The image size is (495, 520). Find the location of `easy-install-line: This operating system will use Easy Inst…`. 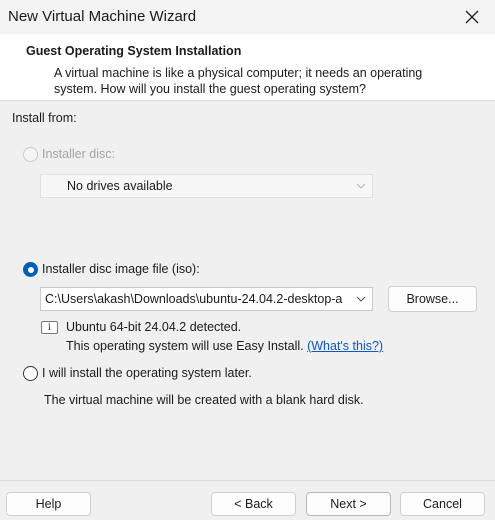

easy-install-line: This operating system will use Easy Inst… is located at coordinates (224, 346).